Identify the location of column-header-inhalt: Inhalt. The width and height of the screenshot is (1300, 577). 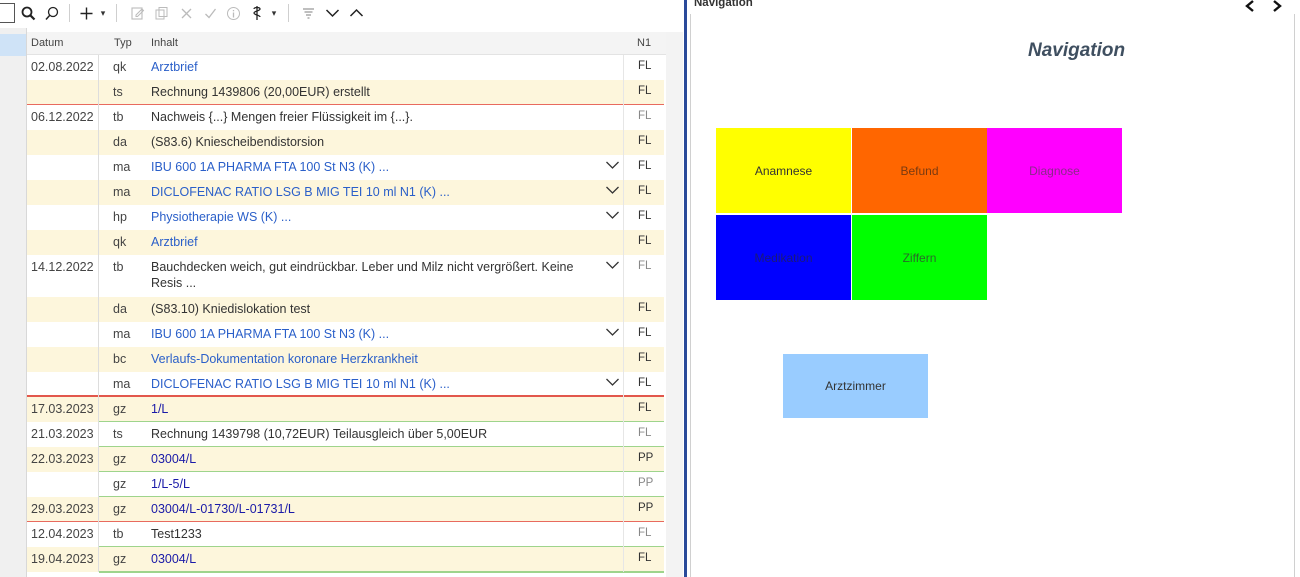
(164, 43).